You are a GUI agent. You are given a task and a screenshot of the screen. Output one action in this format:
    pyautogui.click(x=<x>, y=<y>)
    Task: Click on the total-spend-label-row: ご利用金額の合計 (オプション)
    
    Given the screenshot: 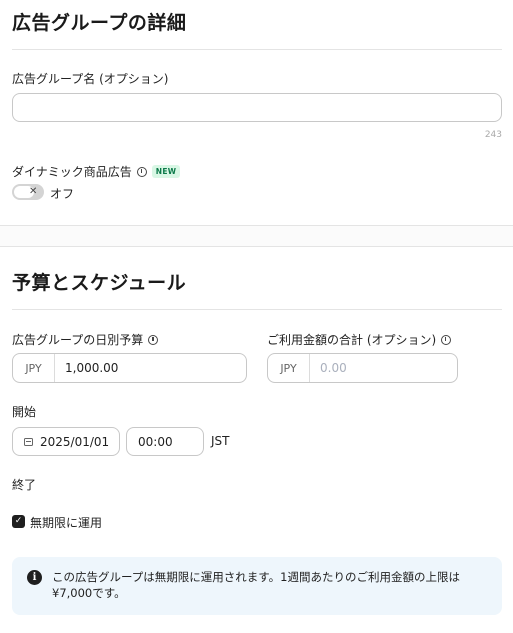 What is the action you would take?
    pyautogui.click(x=359, y=339)
    